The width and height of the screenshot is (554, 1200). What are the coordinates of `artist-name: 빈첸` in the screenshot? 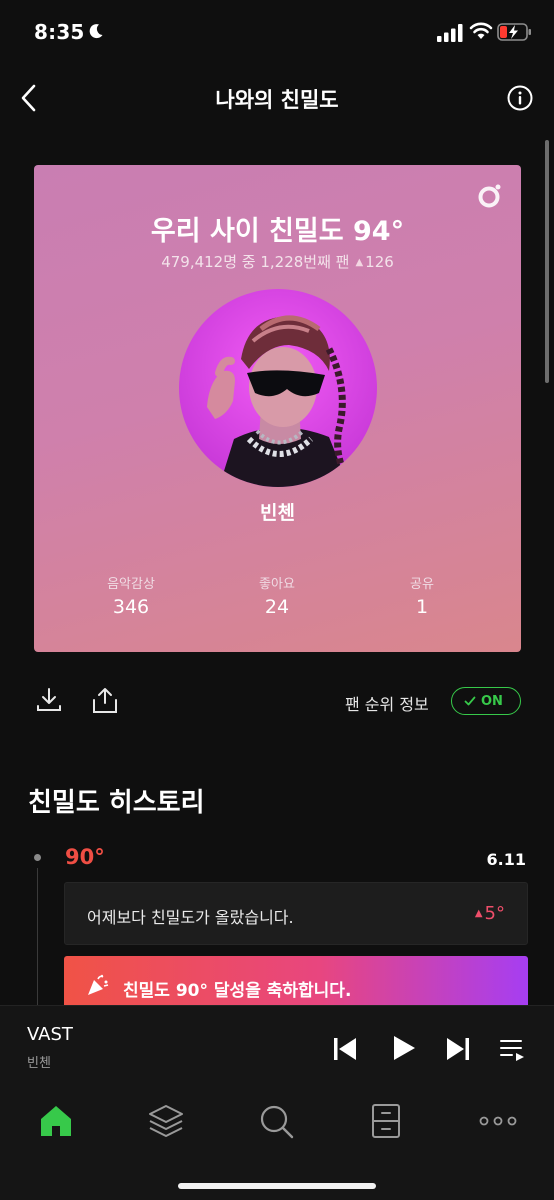 It's located at (277, 513).